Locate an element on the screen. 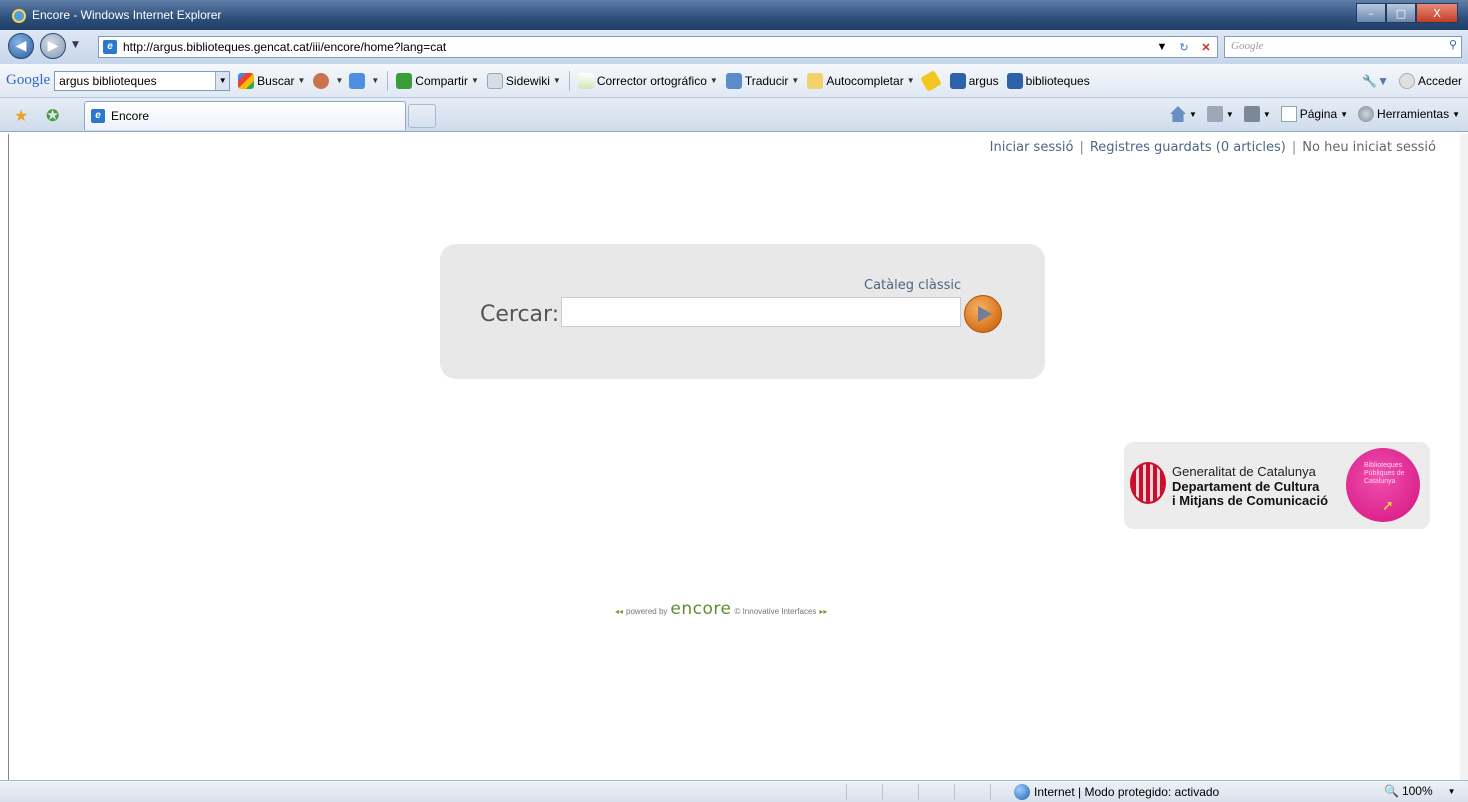  logo-line-1: Generalitat de Catalunya is located at coordinates (1244, 471).